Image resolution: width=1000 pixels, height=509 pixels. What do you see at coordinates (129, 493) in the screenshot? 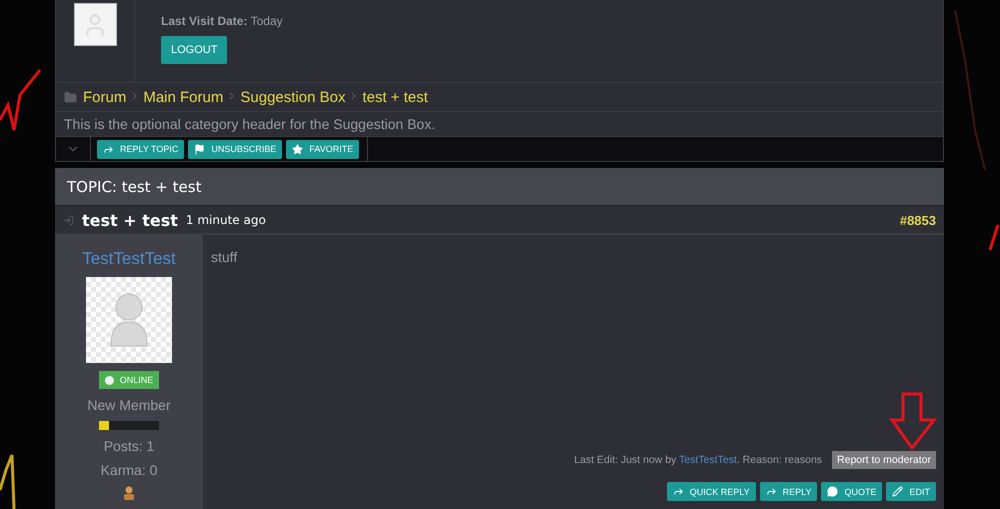
I see `user-icon` at bounding box center [129, 493].